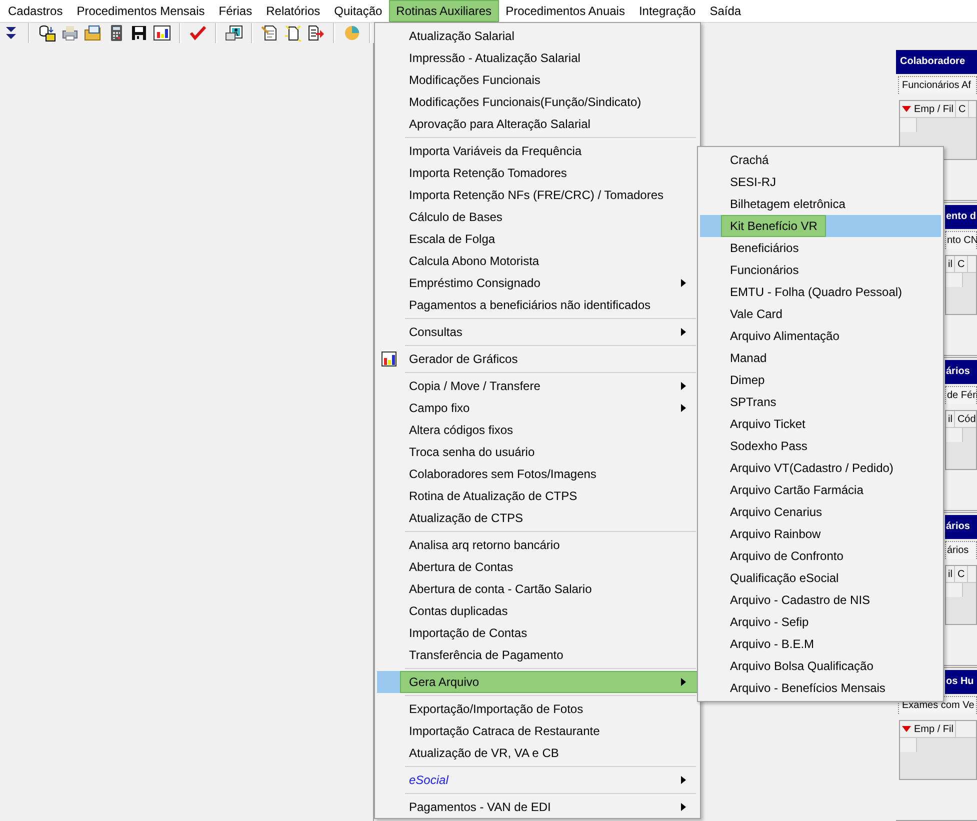 The width and height of the screenshot is (977, 821). I want to click on menu-item: Aprovação para Alteração Salarial, so click(537, 124).